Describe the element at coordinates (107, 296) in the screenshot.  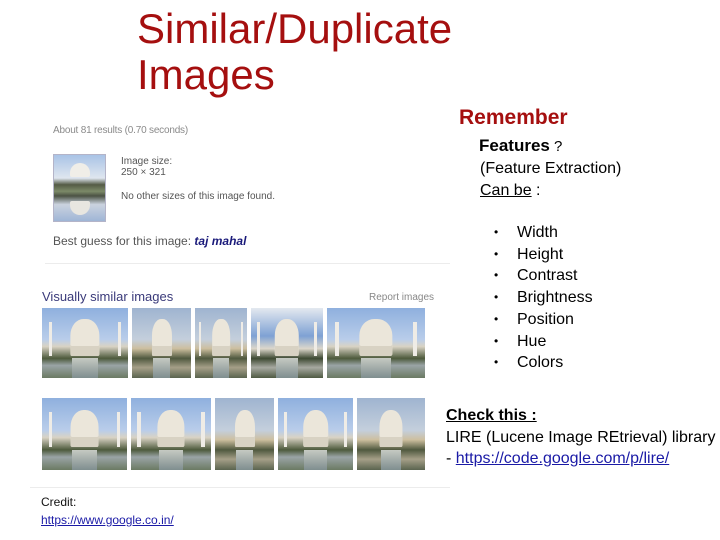
I see `visually-similar-heading: Visually similar images` at that location.